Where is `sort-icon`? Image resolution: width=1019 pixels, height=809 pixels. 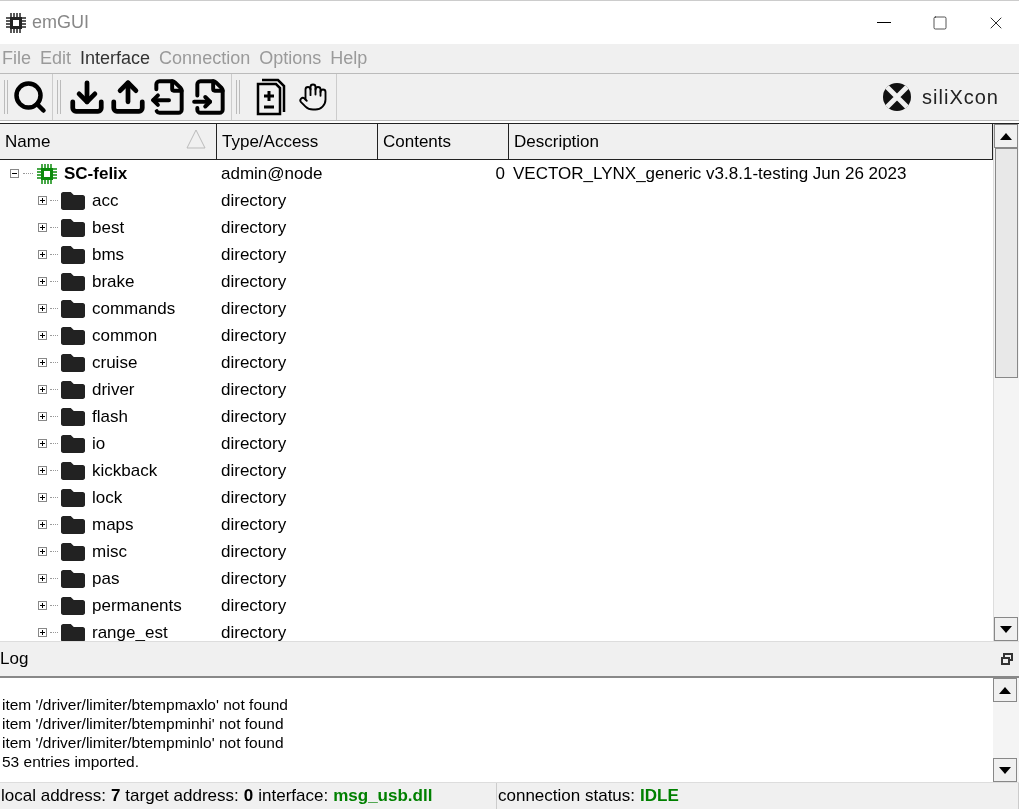
sort-icon is located at coordinates (196, 139).